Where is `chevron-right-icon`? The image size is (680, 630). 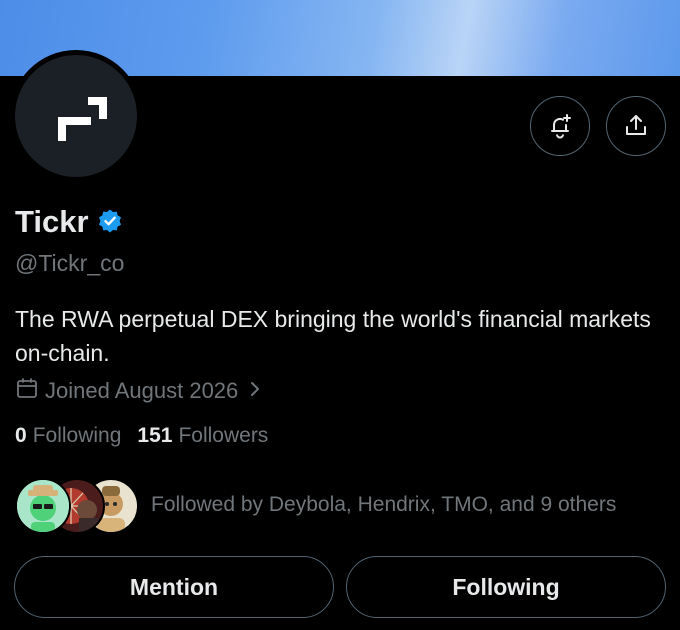
chevron-right-icon is located at coordinates (255, 391).